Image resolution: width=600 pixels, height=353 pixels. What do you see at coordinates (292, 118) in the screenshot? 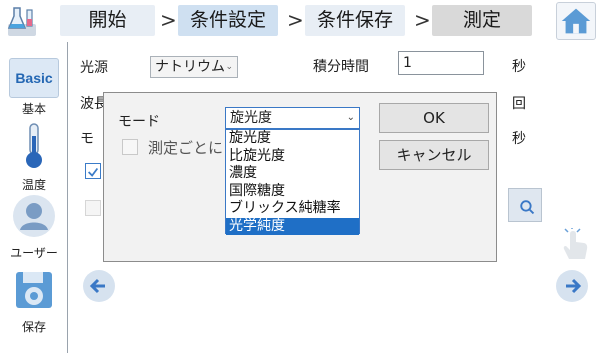
I see `mode-select: 旋光度 ⌄` at bounding box center [292, 118].